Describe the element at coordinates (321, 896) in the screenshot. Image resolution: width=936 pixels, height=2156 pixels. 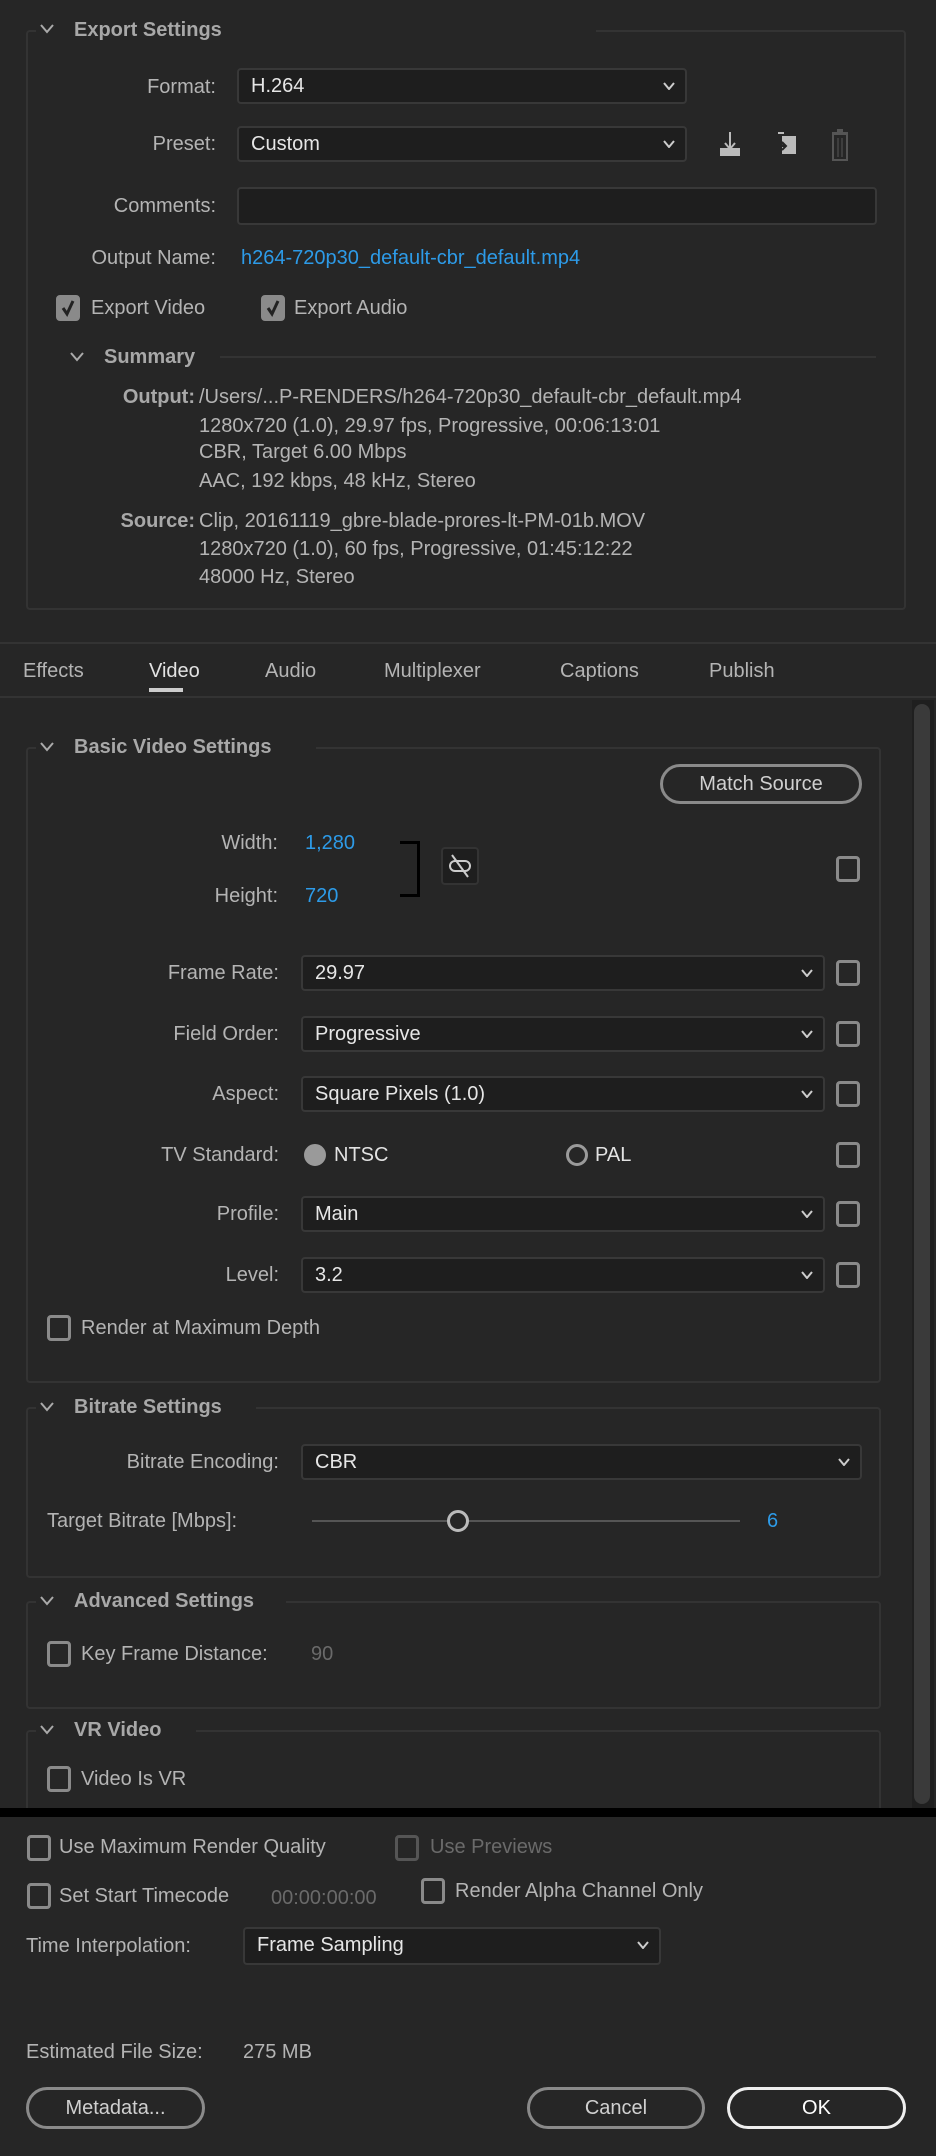
I see `height-value: 720` at that location.